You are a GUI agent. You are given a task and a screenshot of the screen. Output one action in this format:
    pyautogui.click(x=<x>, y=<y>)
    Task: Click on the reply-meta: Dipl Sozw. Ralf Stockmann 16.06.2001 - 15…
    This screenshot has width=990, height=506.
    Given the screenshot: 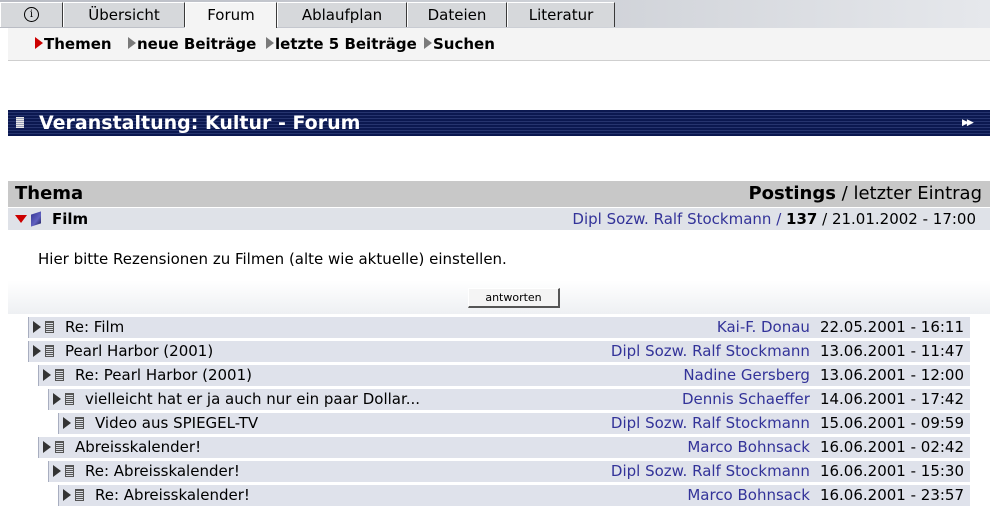 What is the action you would take?
    pyautogui.click(x=787, y=471)
    